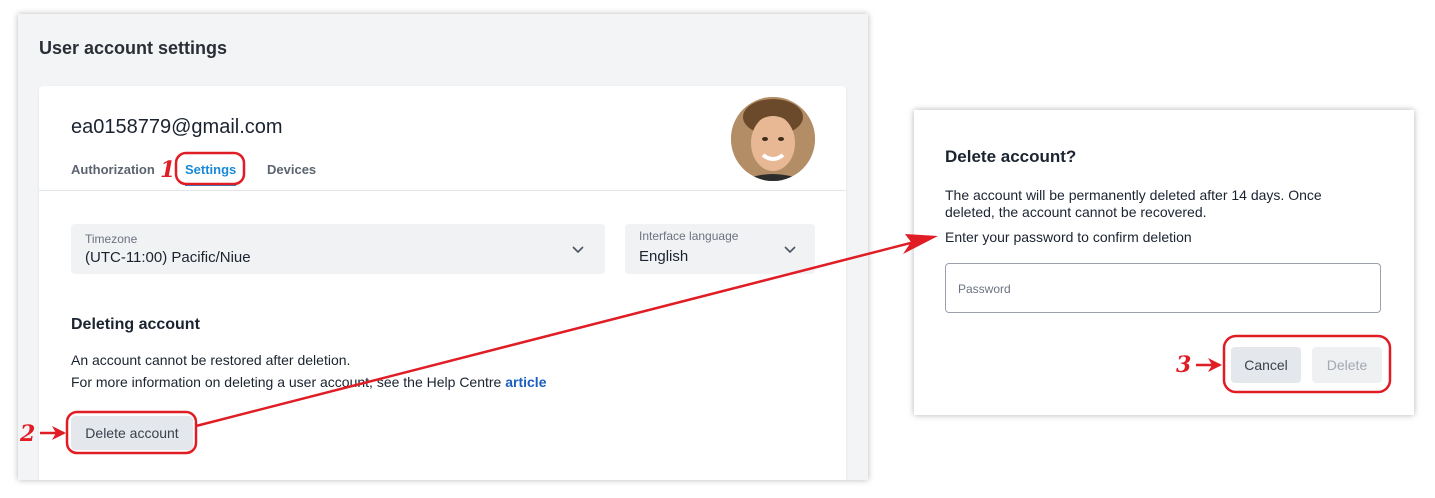 This screenshot has width=1435, height=498. What do you see at coordinates (135, 324) in the screenshot?
I see `deleting-account-title: Deleting account` at bounding box center [135, 324].